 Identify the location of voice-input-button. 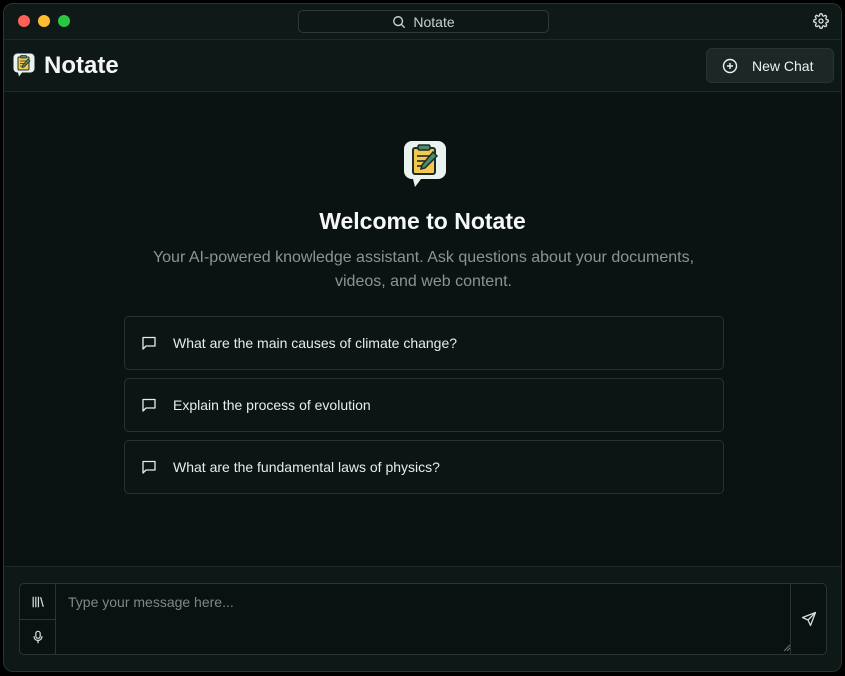
(38, 637).